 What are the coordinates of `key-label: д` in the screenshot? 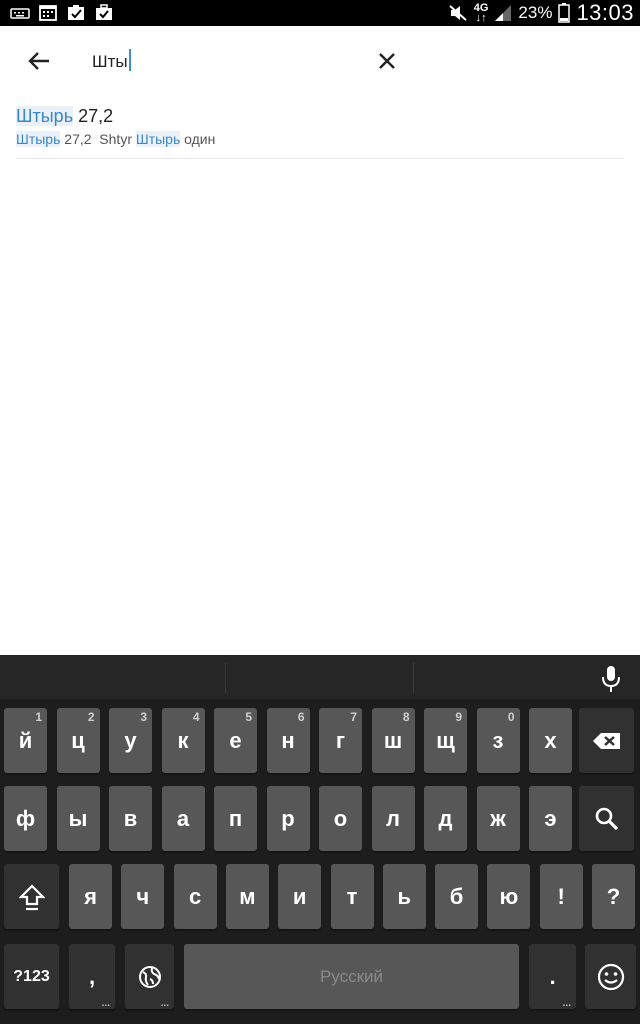 It's located at (445, 818).